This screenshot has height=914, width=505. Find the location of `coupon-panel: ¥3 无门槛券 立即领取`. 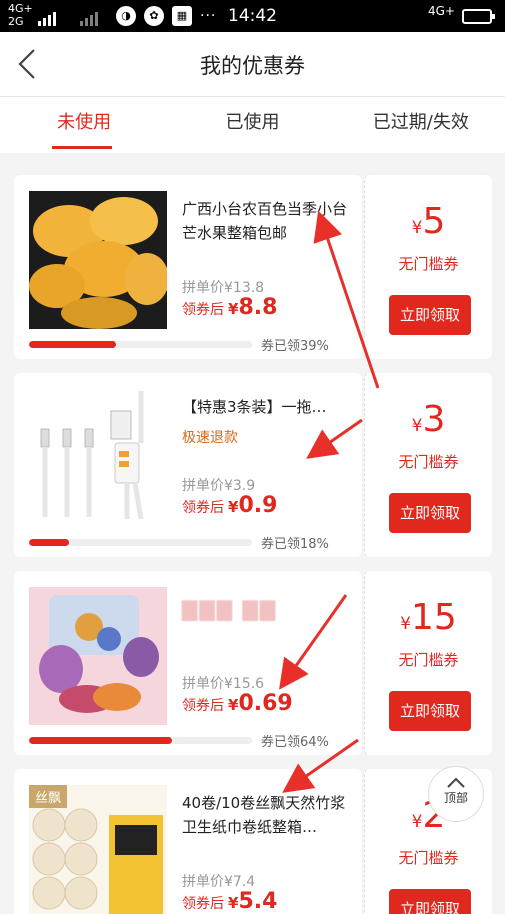

coupon-panel: ¥3 无门槛券 立即领取 is located at coordinates (428, 465).